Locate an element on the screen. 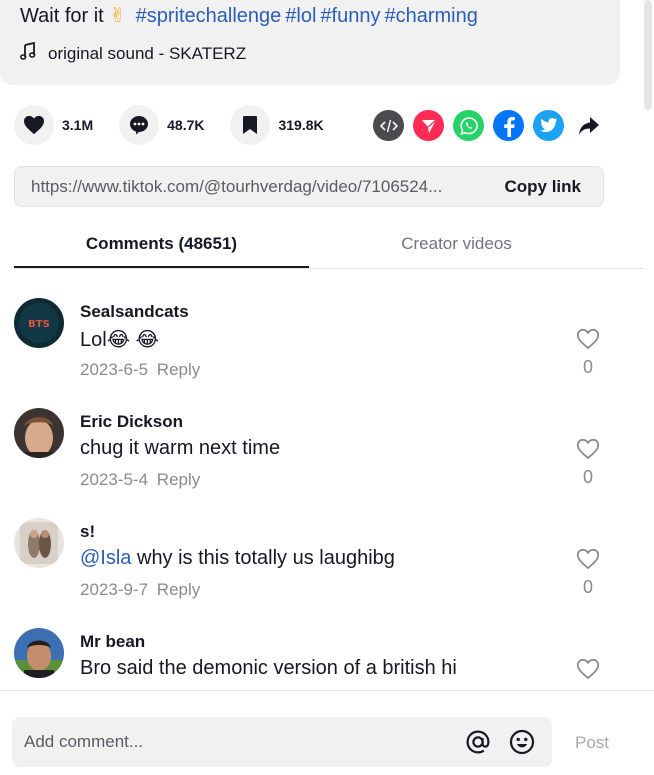  scrollbar-thumb is located at coordinates (648, 55).